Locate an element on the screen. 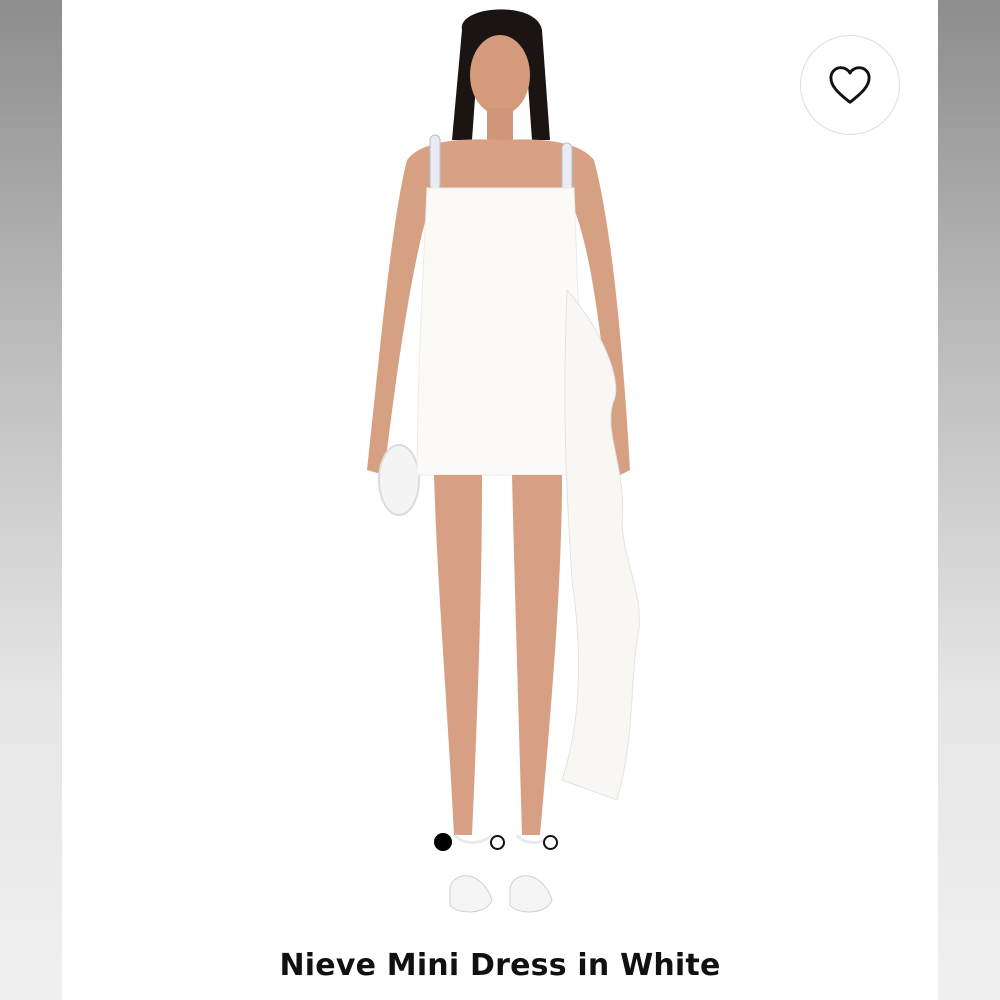  right-gutter is located at coordinates (969, 500).